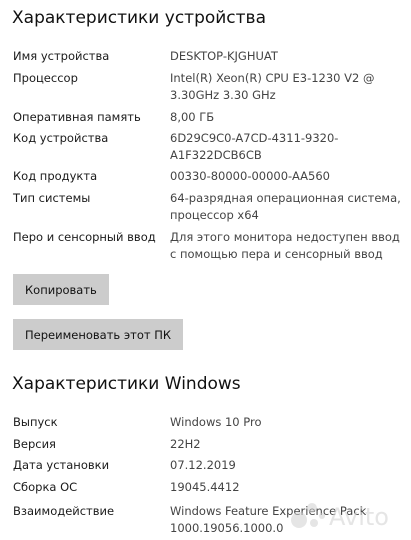  Describe the element at coordinates (61, 465) in the screenshot. I see `install-date-label: Дата установки` at that location.